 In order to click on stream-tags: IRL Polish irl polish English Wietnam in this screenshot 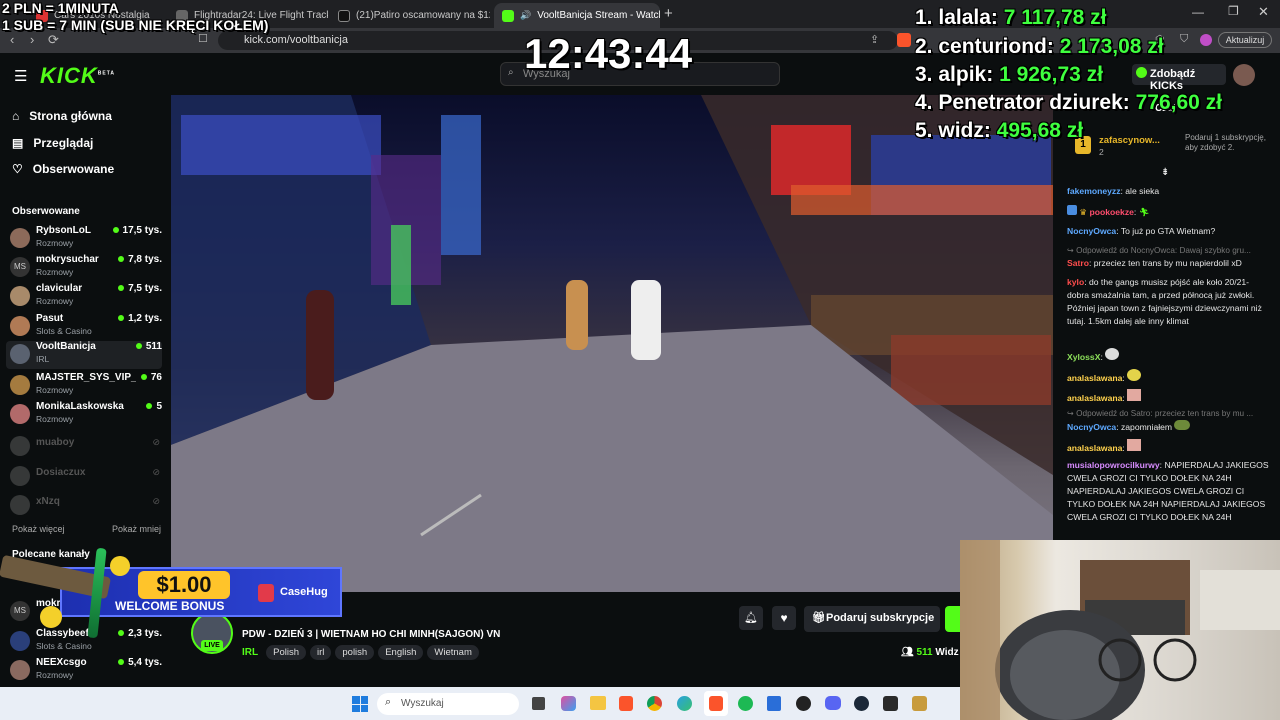, I will do `click(362, 652)`.